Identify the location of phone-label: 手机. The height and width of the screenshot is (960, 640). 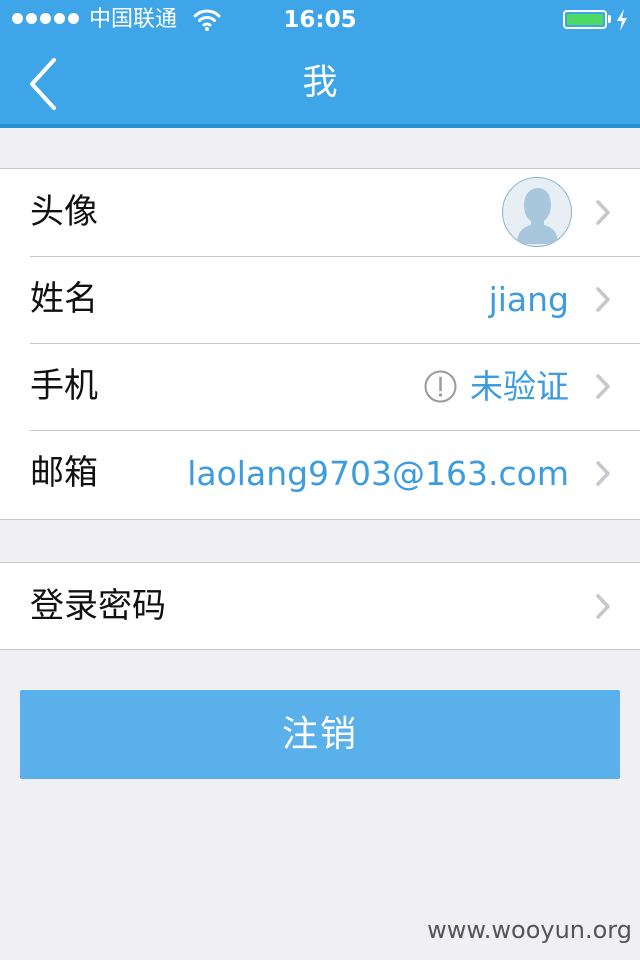
(64, 386).